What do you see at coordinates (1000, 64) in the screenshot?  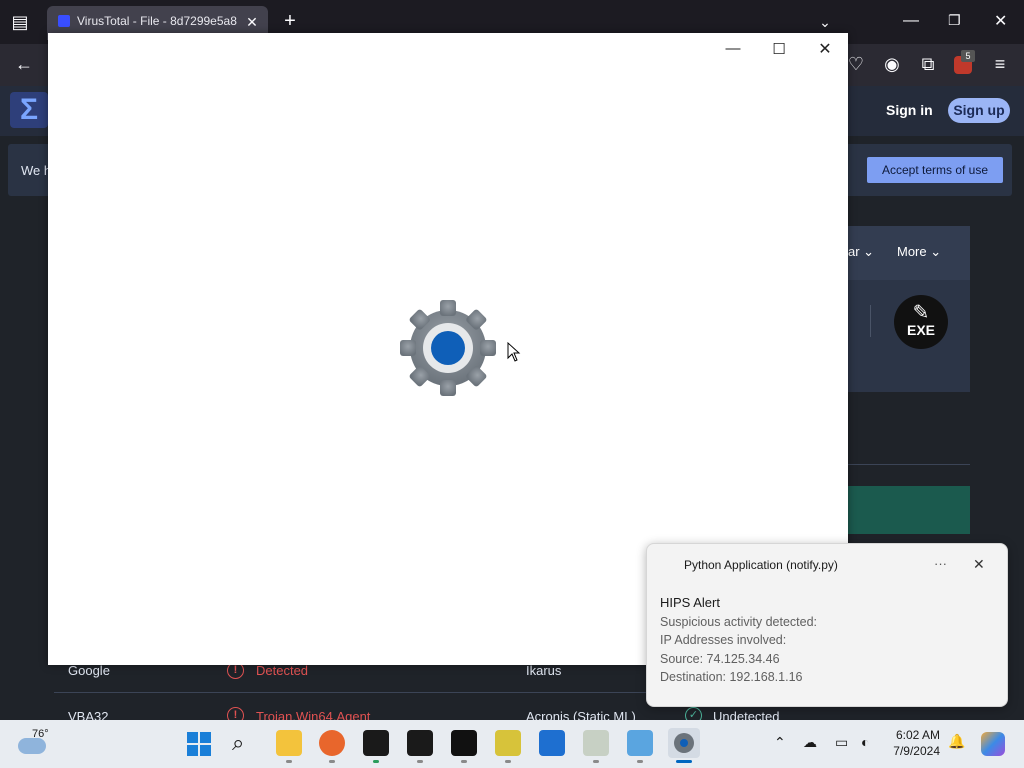 I see `menu-icon: ≡` at bounding box center [1000, 64].